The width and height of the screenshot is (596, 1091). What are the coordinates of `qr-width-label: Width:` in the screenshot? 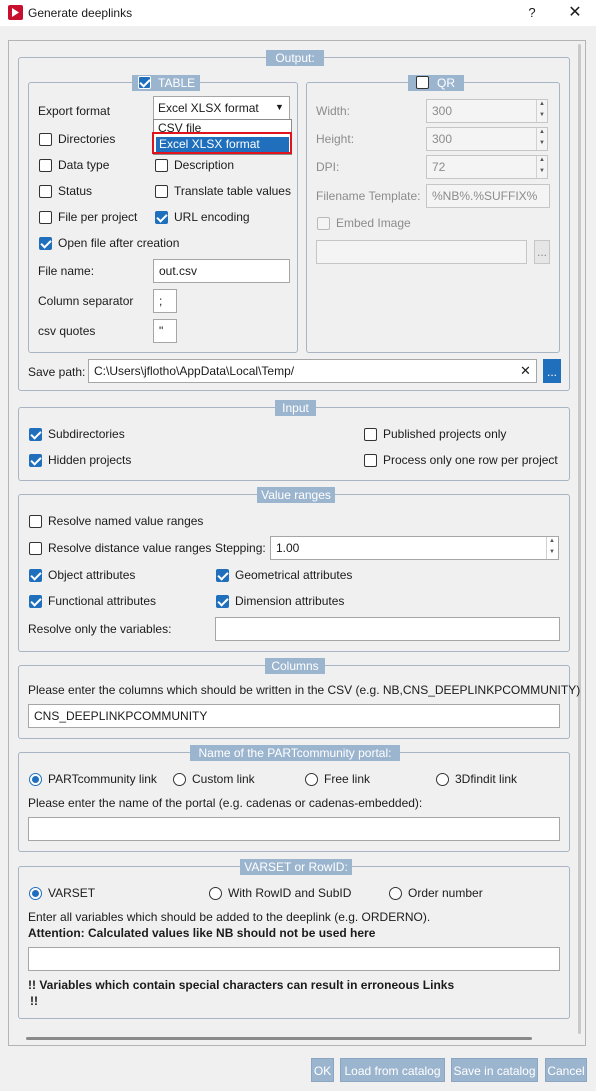 It's located at (333, 111).